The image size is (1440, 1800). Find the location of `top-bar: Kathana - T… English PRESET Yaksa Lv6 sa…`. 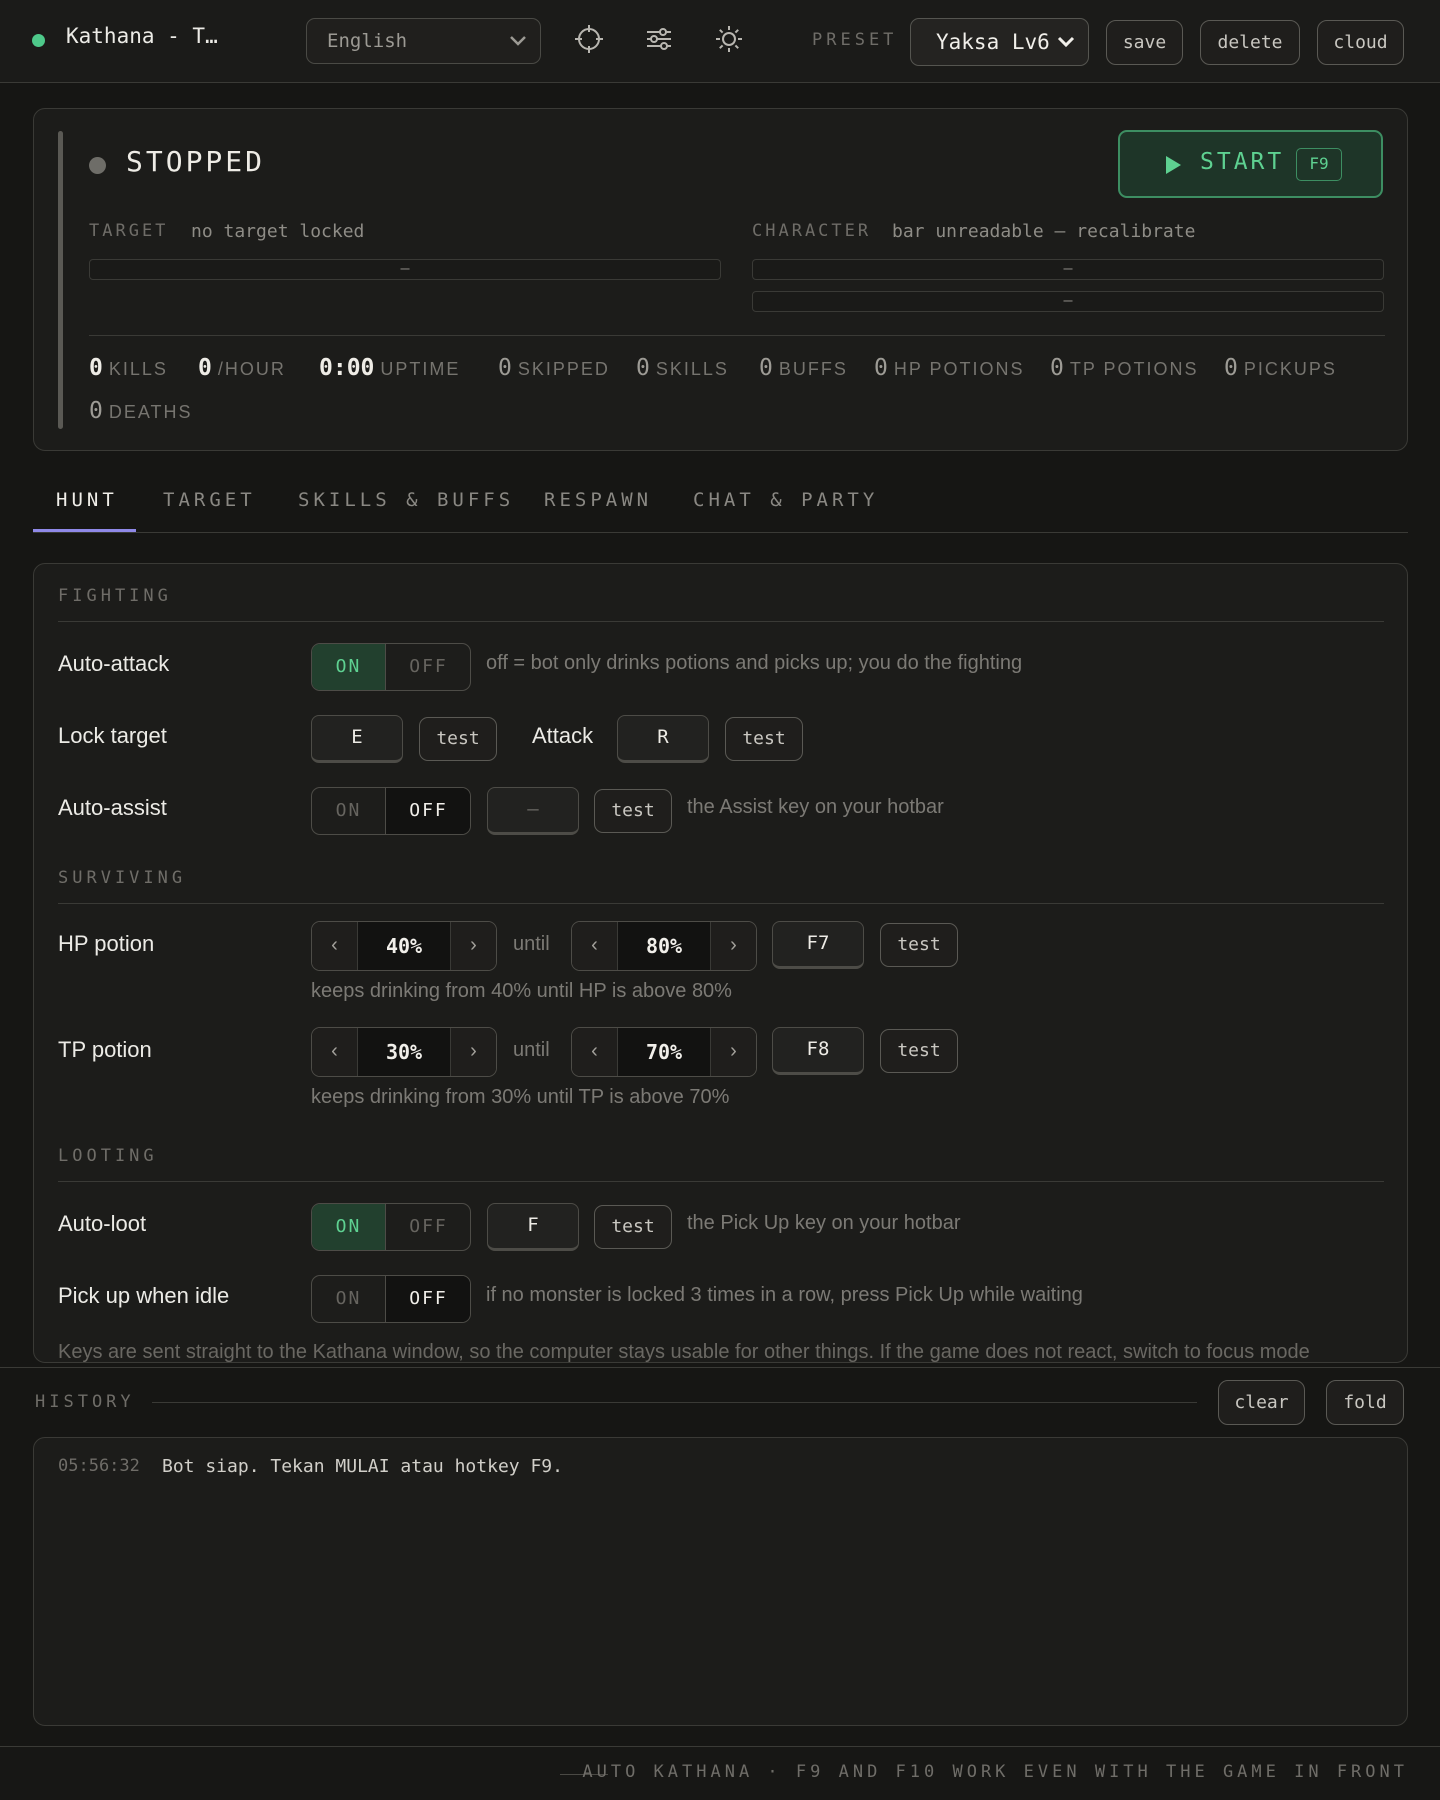

top-bar: Kathana - T… English PRESET Yaksa Lv6 sa… is located at coordinates (720, 41).